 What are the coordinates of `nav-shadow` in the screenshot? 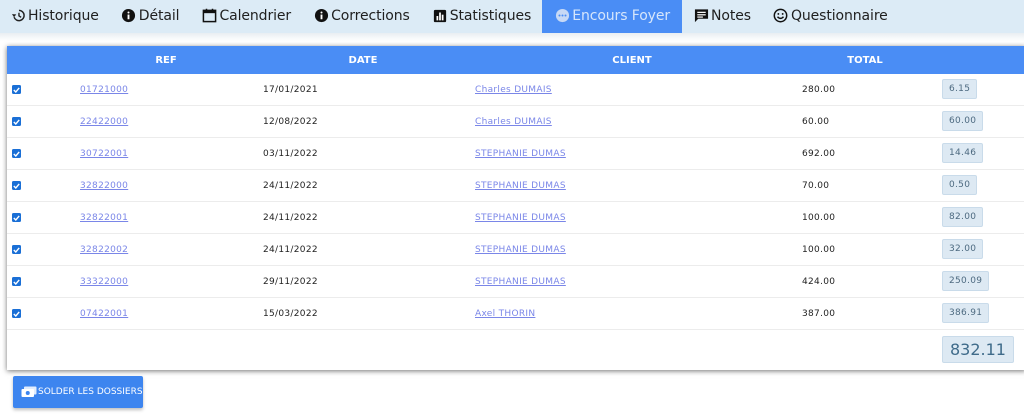 It's located at (512, 37).